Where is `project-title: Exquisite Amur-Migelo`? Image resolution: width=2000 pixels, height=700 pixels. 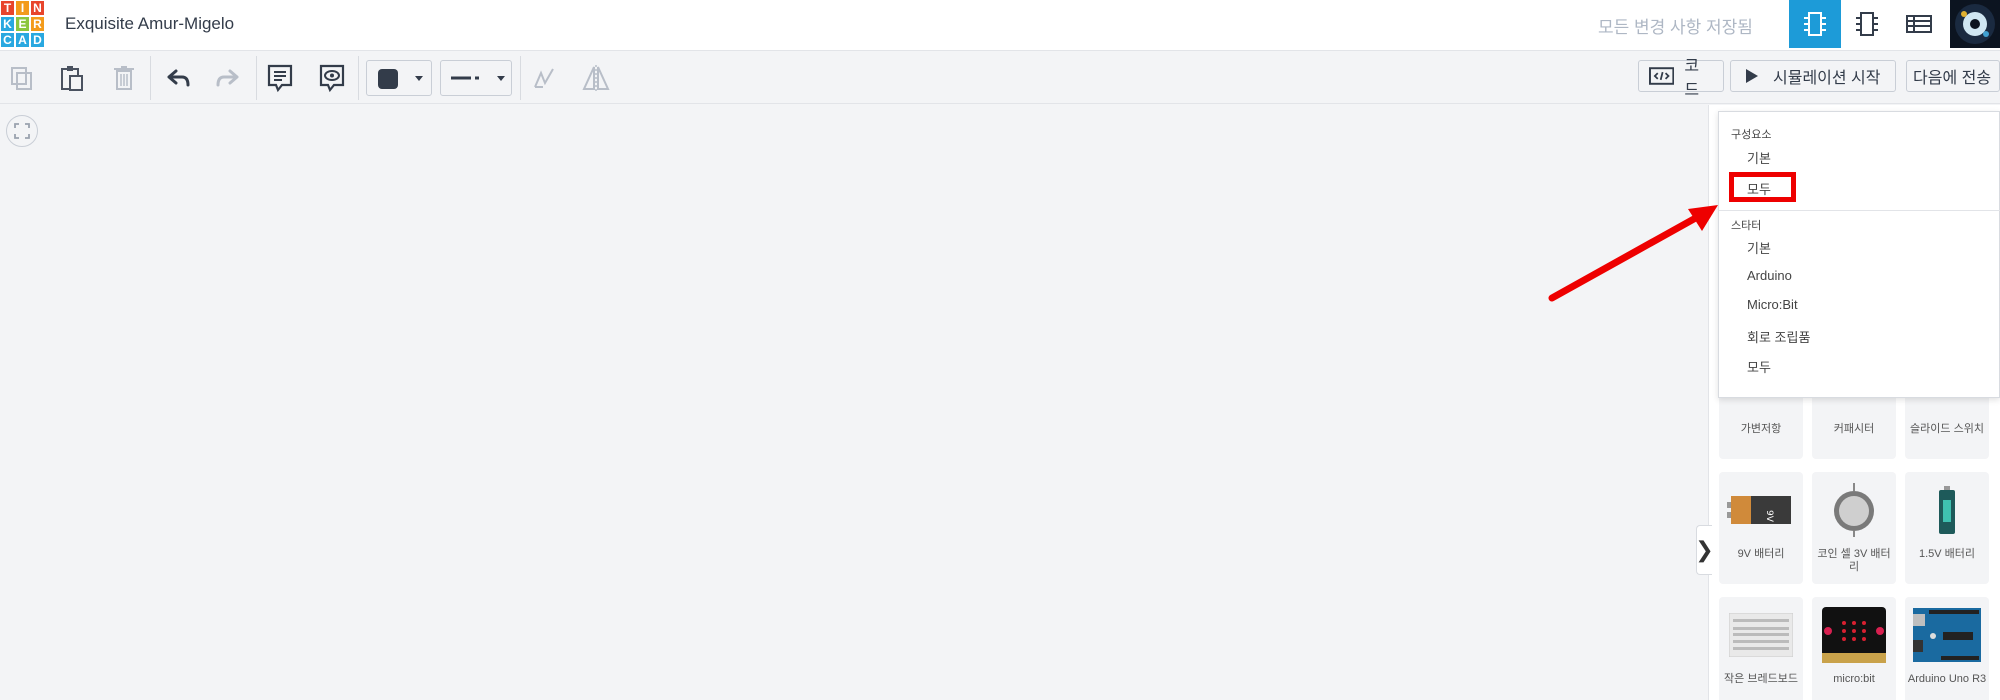
project-title: Exquisite Amur-Migelo is located at coordinates (149, 24).